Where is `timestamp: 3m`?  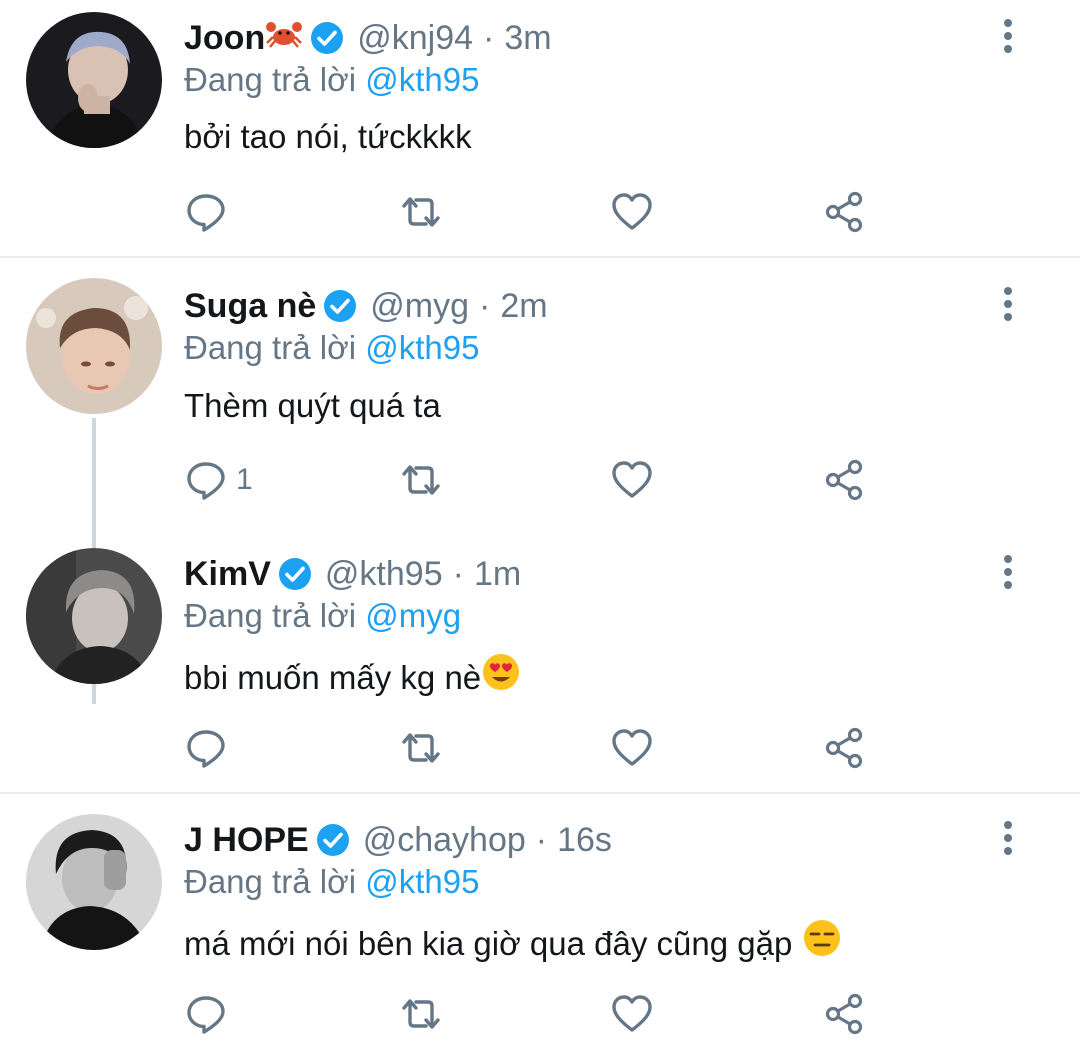 timestamp: 3m is located at coordinates (527, 38).